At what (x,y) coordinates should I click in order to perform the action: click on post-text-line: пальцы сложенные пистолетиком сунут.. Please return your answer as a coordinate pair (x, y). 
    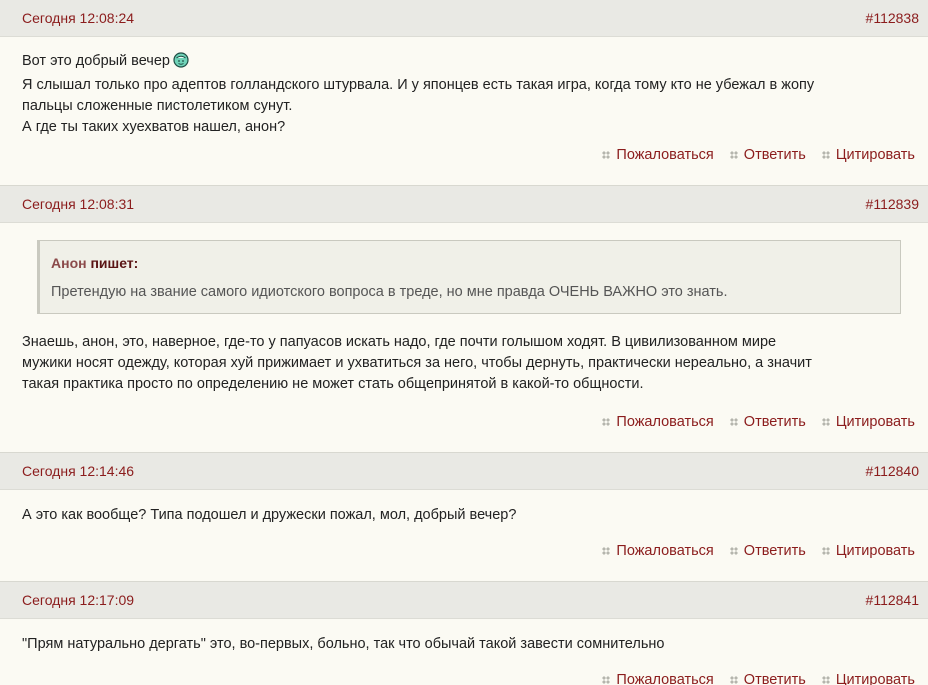
    Looking at the image, I should click on (157, 106).